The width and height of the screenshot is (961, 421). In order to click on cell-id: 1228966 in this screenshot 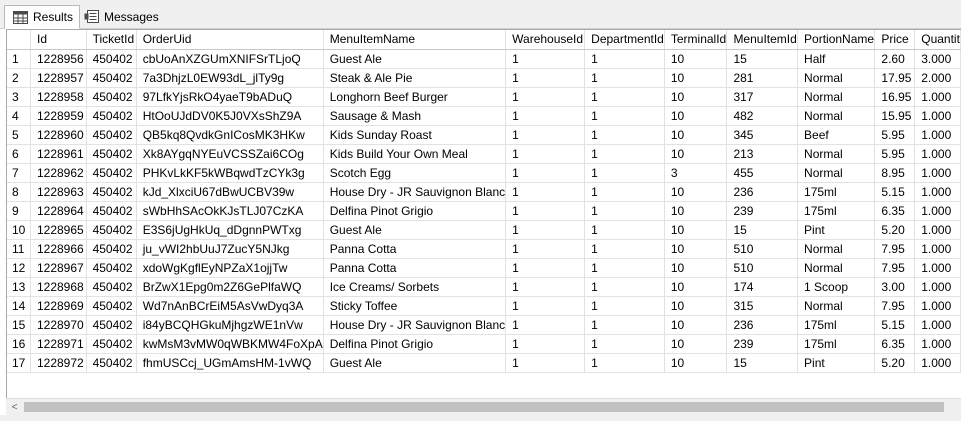, I will do `click(58, 249)`.